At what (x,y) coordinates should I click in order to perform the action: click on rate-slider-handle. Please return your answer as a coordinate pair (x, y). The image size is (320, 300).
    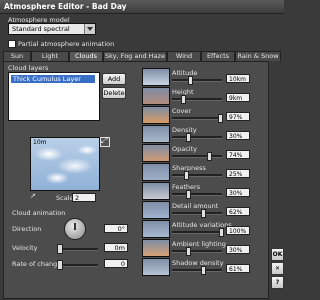
    Looking at the image, I should click on (60, 265).